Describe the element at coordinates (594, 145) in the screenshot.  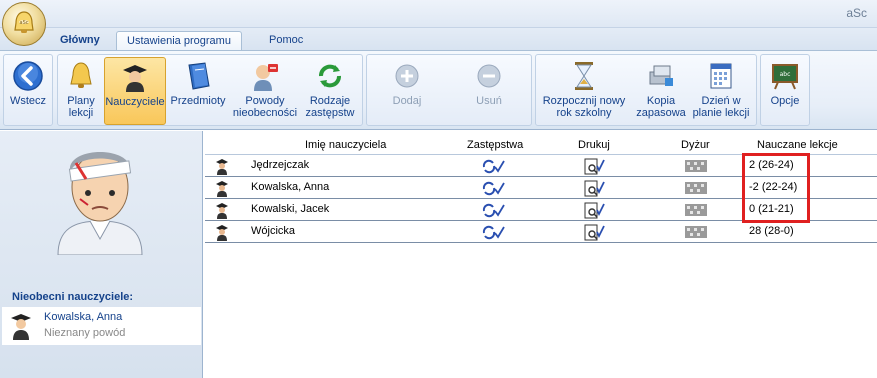
I see `column-header-print: Drukuj` at that location.